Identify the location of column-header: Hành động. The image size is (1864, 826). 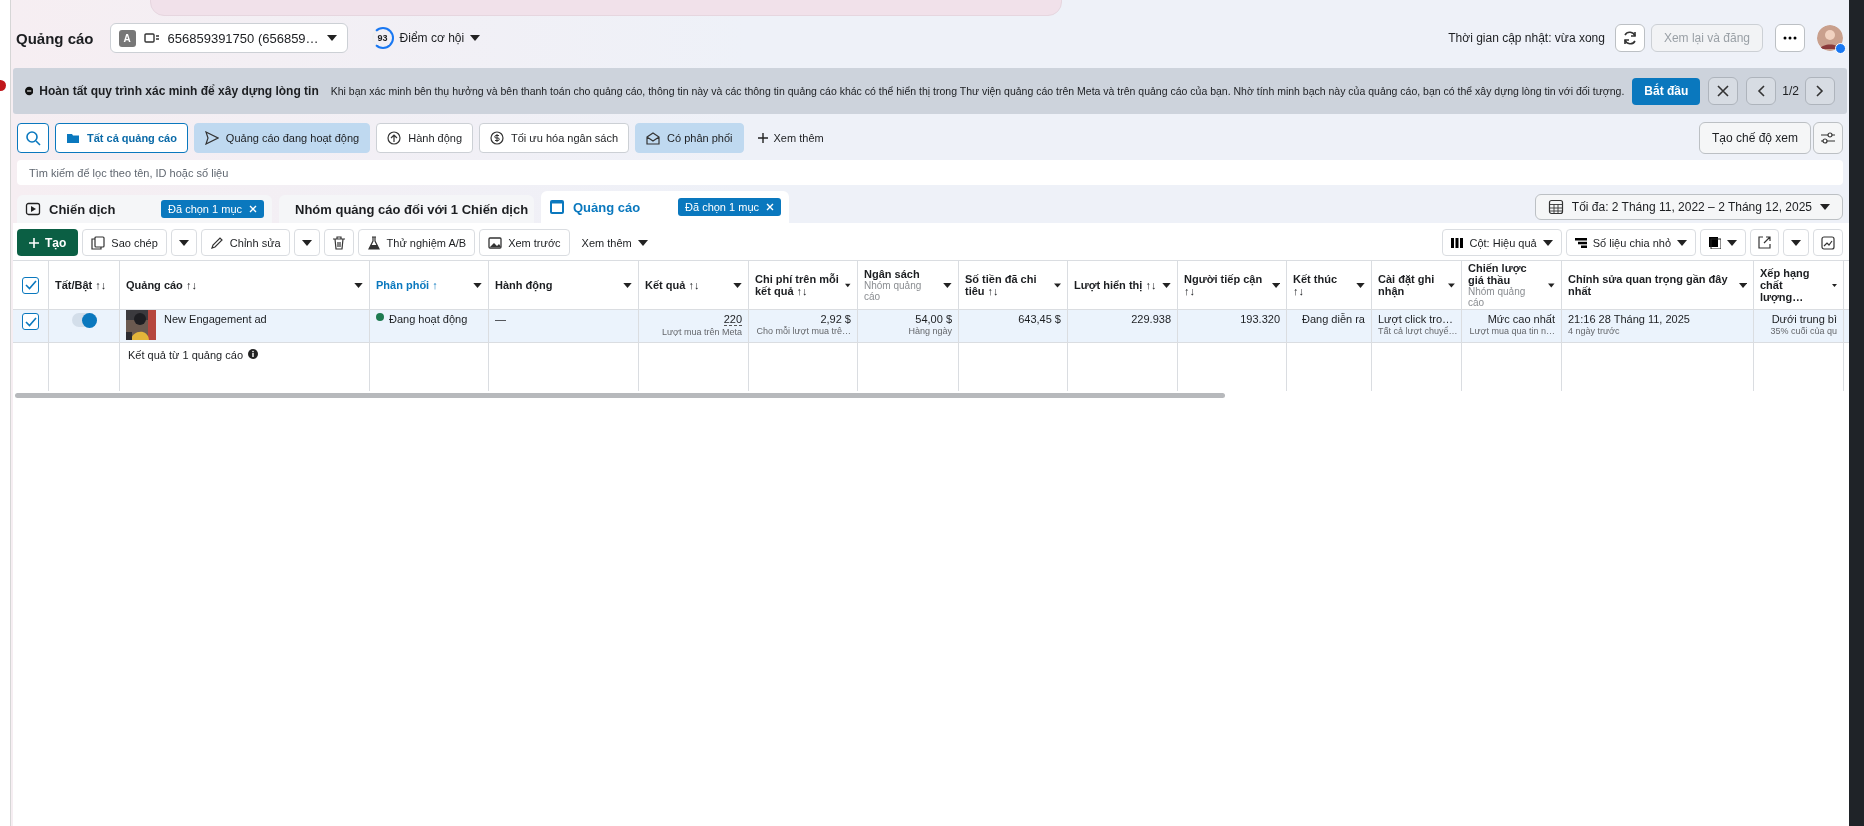
(564, 285).